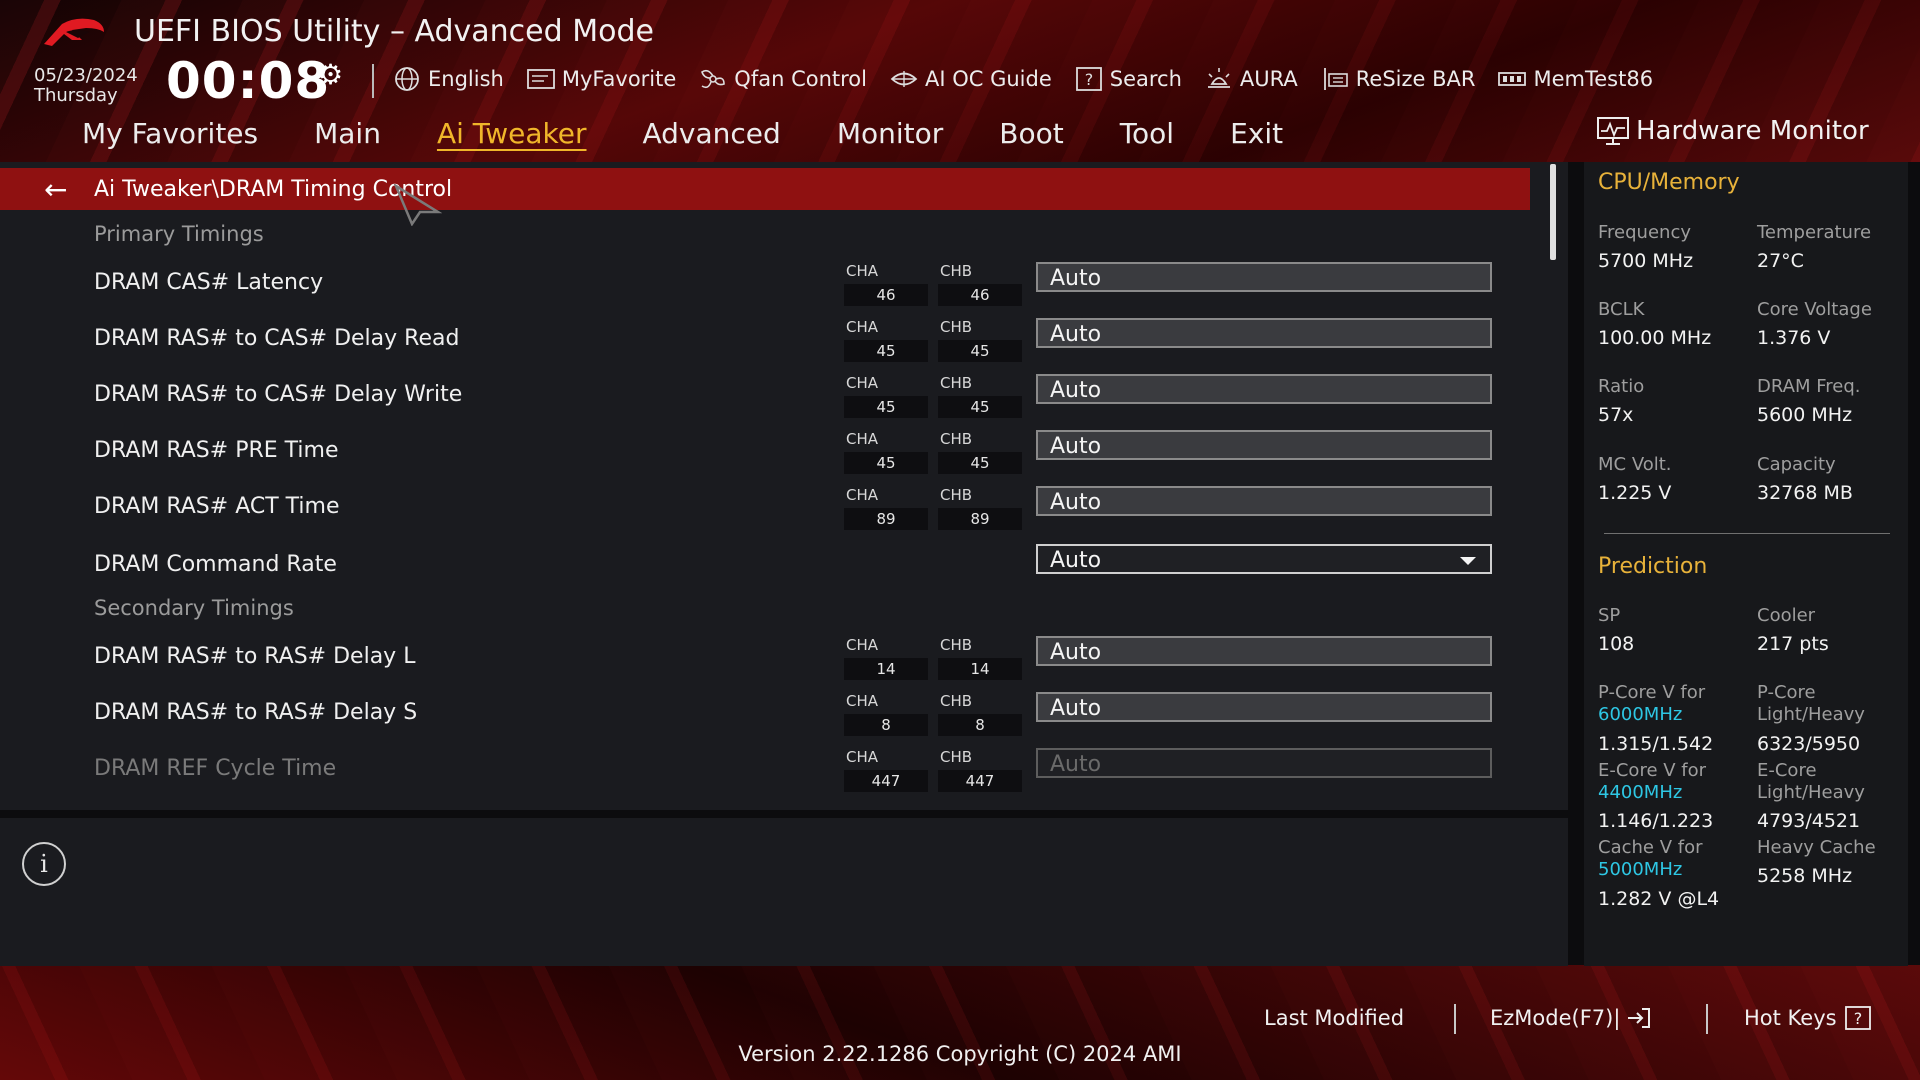 The width and height of the screenshot is (1920, 1080). Describe the element at coordinates (1616, 415) in the screenshot. I see `hw-value: 57x` at that location.